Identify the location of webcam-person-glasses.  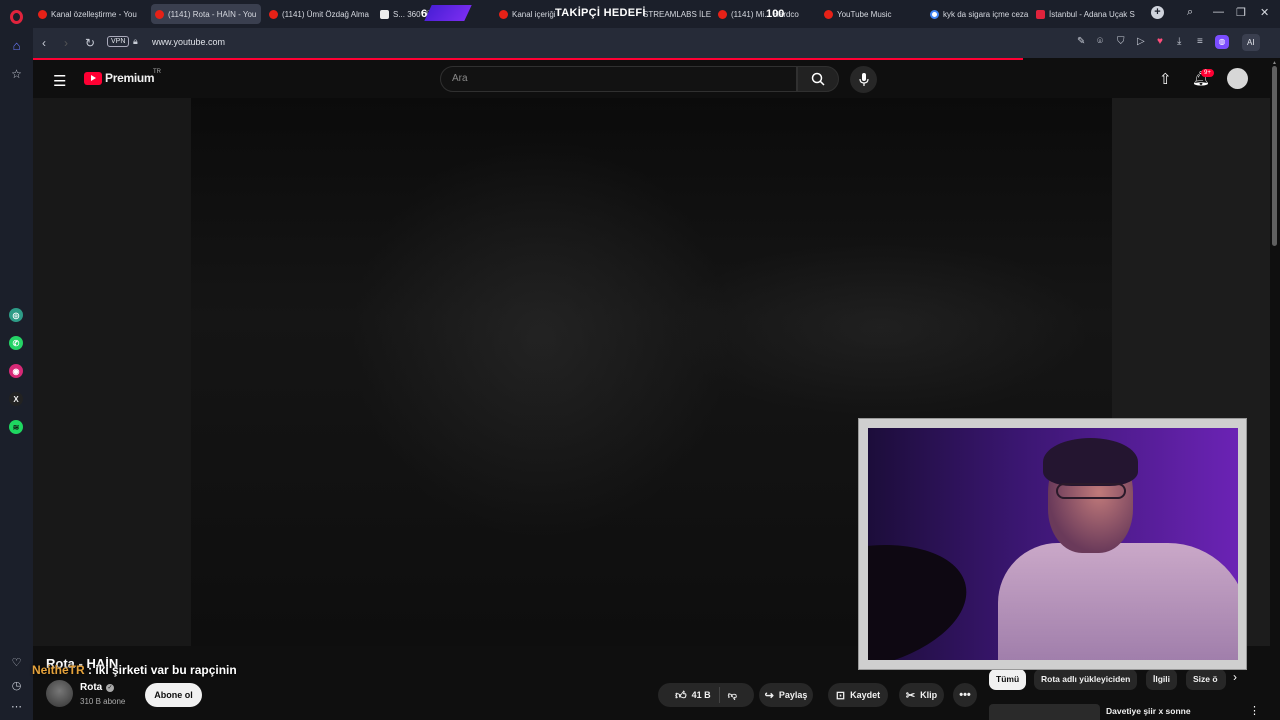
(1091, 491).